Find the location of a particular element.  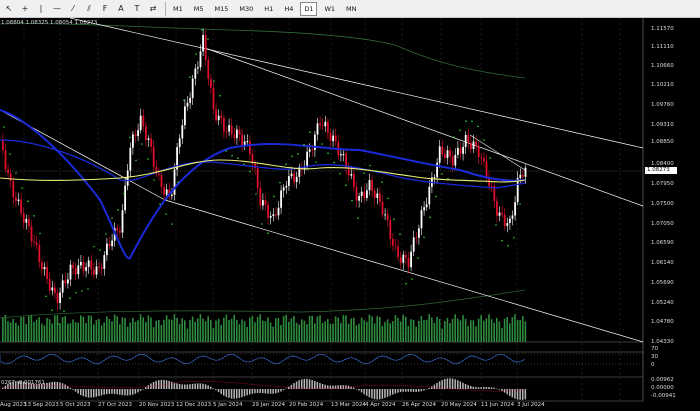

crosshair-icon: + is located at coordinates (25, 9).